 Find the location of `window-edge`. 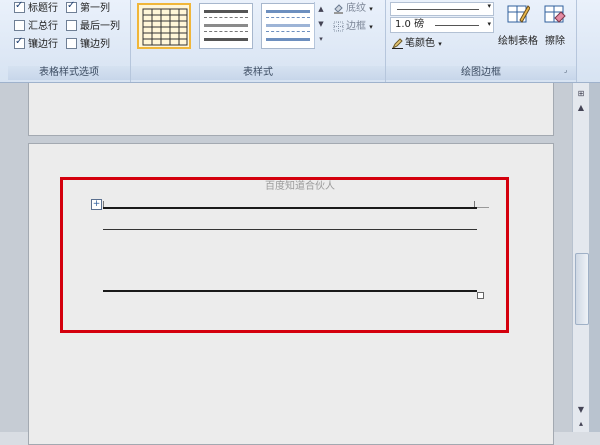

window-edge is located at coordinates (594, 257).